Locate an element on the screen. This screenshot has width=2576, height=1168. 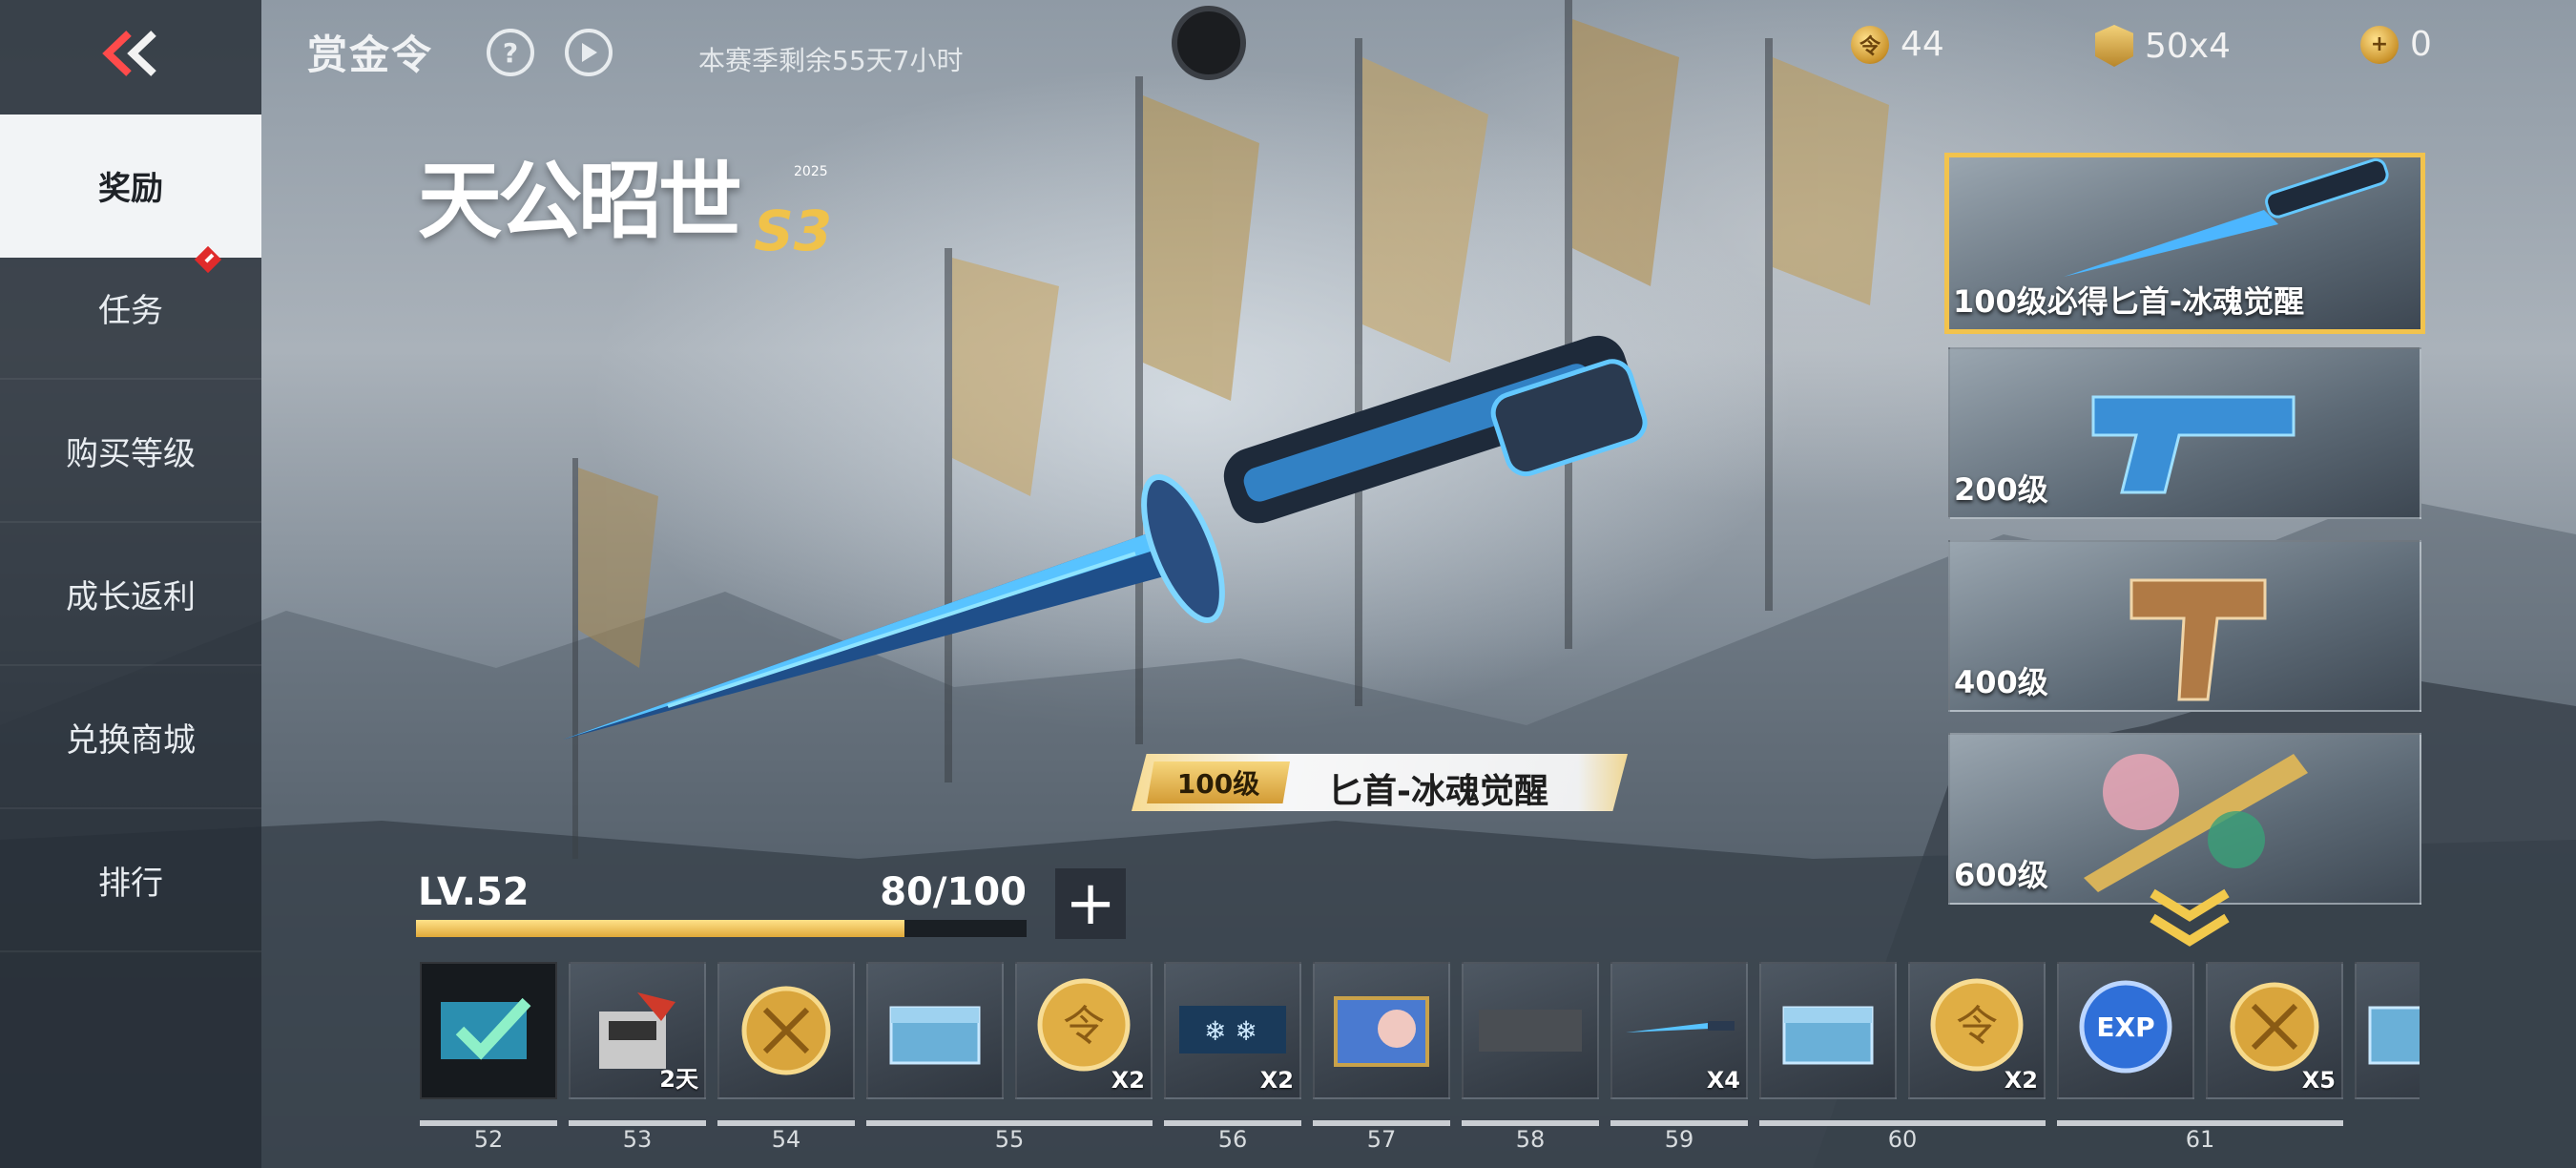
level-progress: LV.52 80/100 is located at coordinates (721, 905).